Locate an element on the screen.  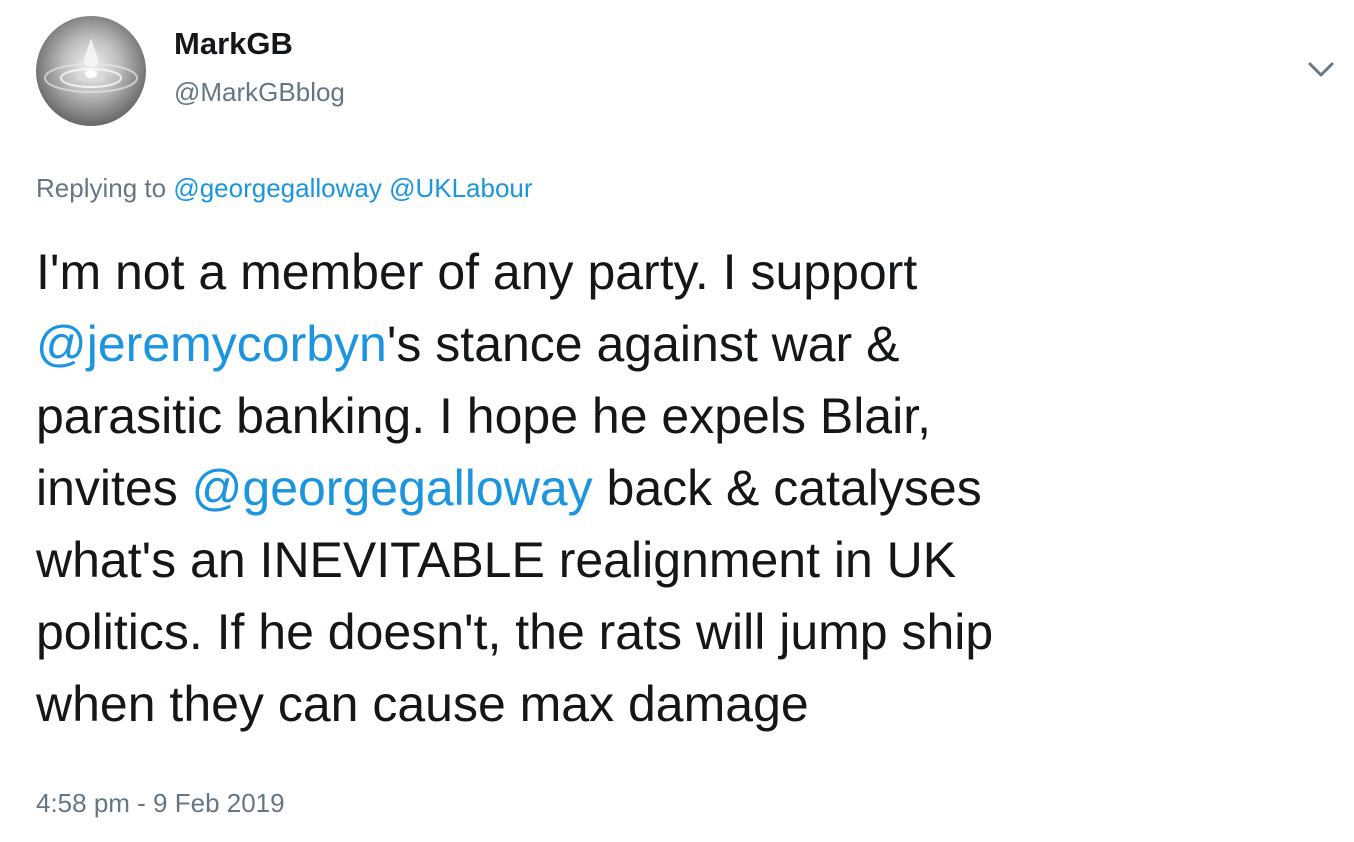
tweet-line: when they can cause max damage is located at coordinates (686, 704).